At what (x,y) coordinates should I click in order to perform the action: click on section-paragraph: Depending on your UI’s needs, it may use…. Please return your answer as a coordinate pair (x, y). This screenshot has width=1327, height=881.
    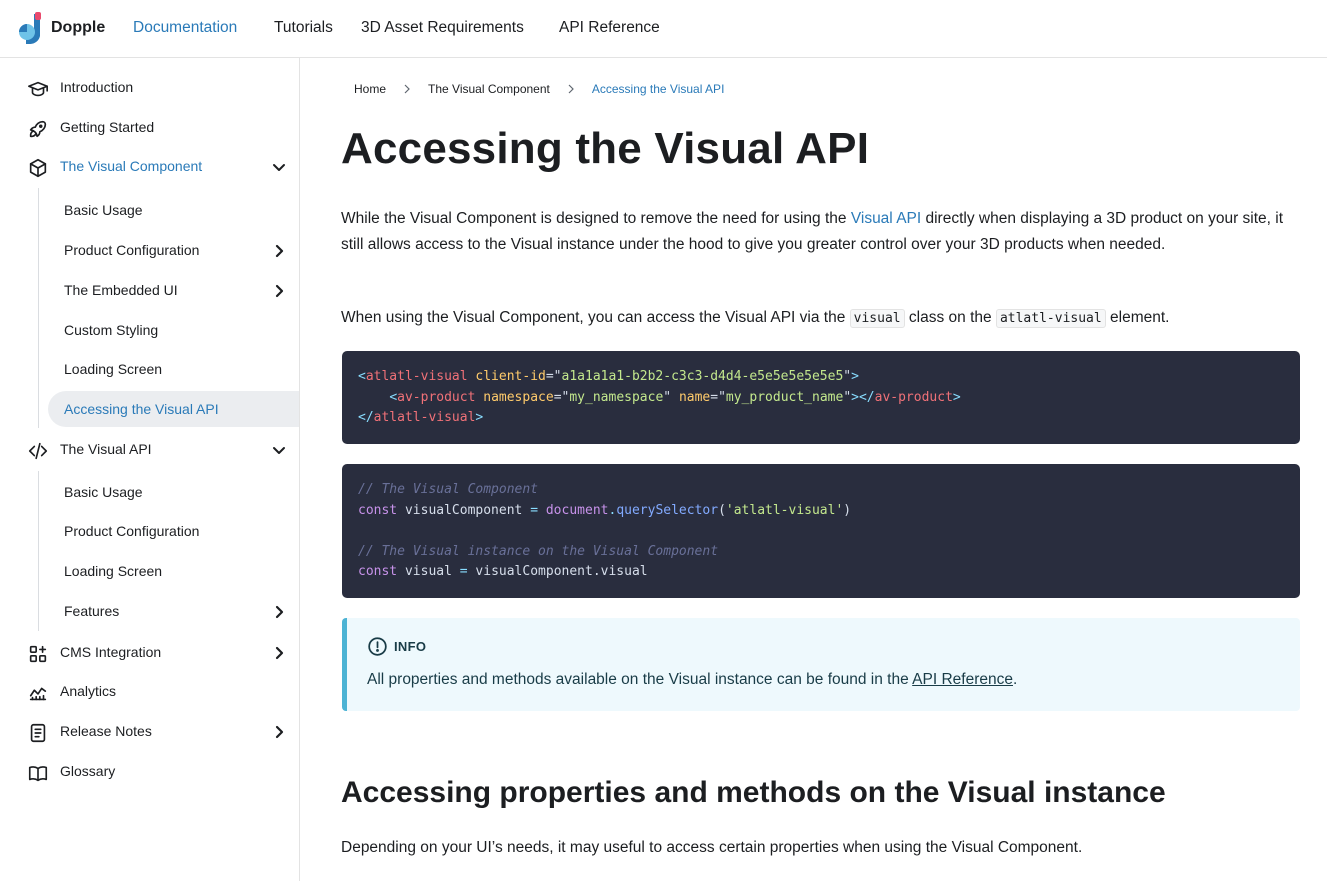
    Looking at the image, I should click on (712, 847).